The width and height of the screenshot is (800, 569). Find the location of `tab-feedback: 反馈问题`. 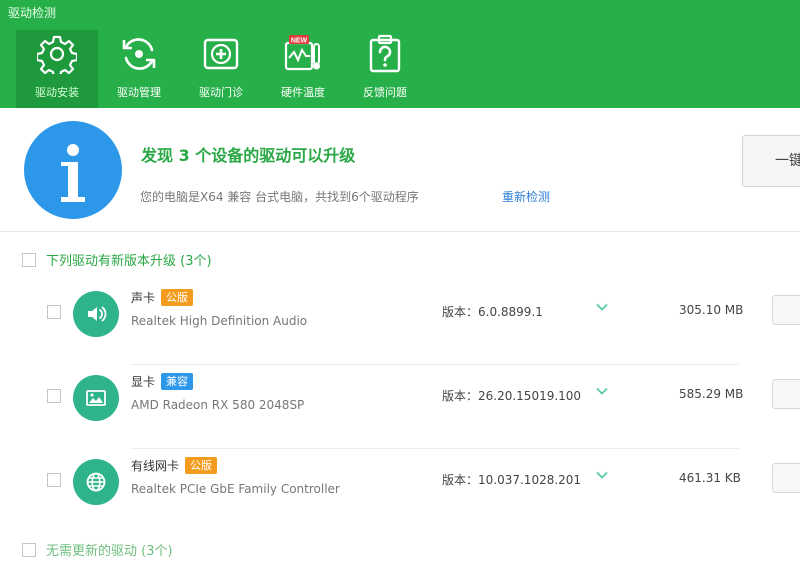

tab-feedback: 反馈问题 is located at coordinates (385, 69).